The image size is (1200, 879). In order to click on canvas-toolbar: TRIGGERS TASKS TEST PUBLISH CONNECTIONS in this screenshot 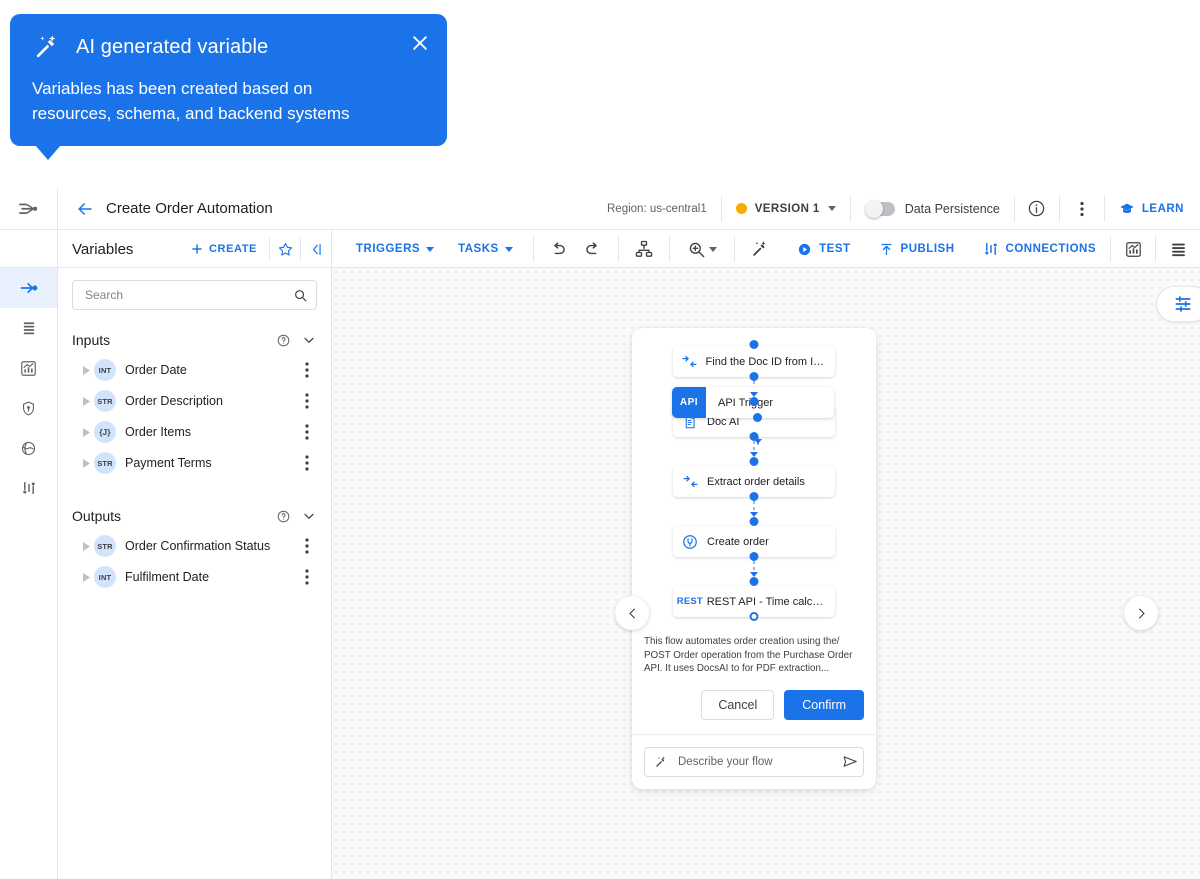, I will do `click(766, 249)`.